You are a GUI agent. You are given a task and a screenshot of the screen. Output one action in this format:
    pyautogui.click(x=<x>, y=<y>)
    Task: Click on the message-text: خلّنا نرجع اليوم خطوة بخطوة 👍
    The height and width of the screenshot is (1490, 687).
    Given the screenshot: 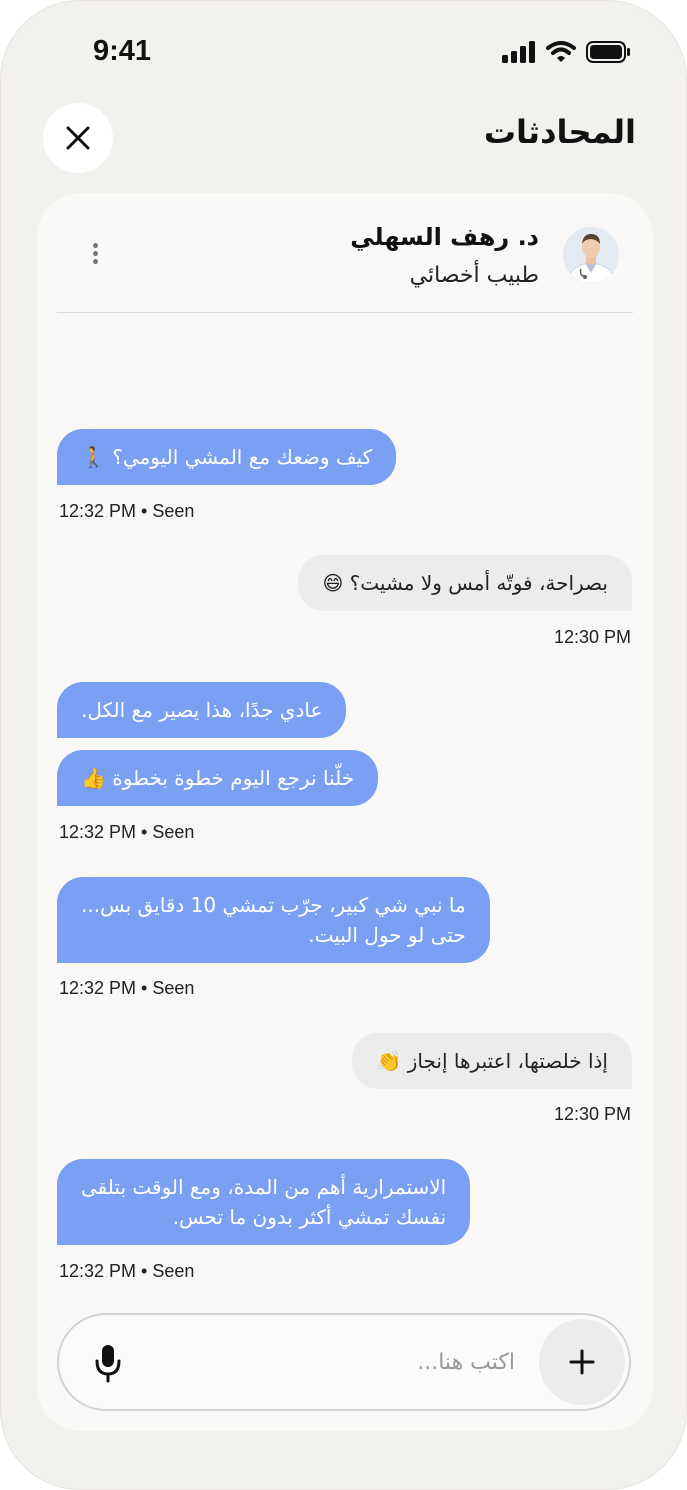 What is the action you would take?
    pyautogui.click(x=218, y=778)
    